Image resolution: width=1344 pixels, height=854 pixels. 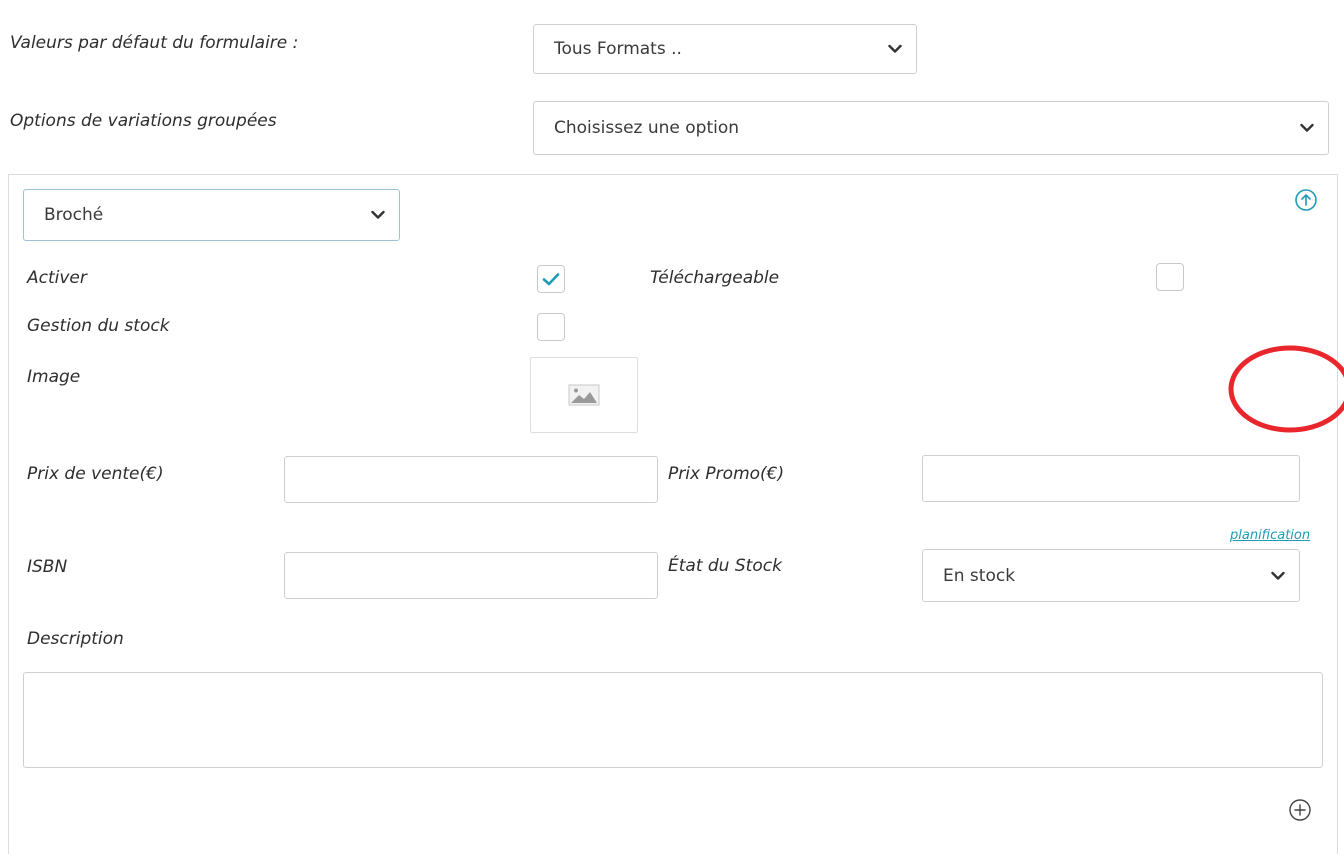 What do you see at coordinates (931, 128) in the screenshot?
I see `grouped-variations-select: Choisissez une option` at bounding box center [931, 128].